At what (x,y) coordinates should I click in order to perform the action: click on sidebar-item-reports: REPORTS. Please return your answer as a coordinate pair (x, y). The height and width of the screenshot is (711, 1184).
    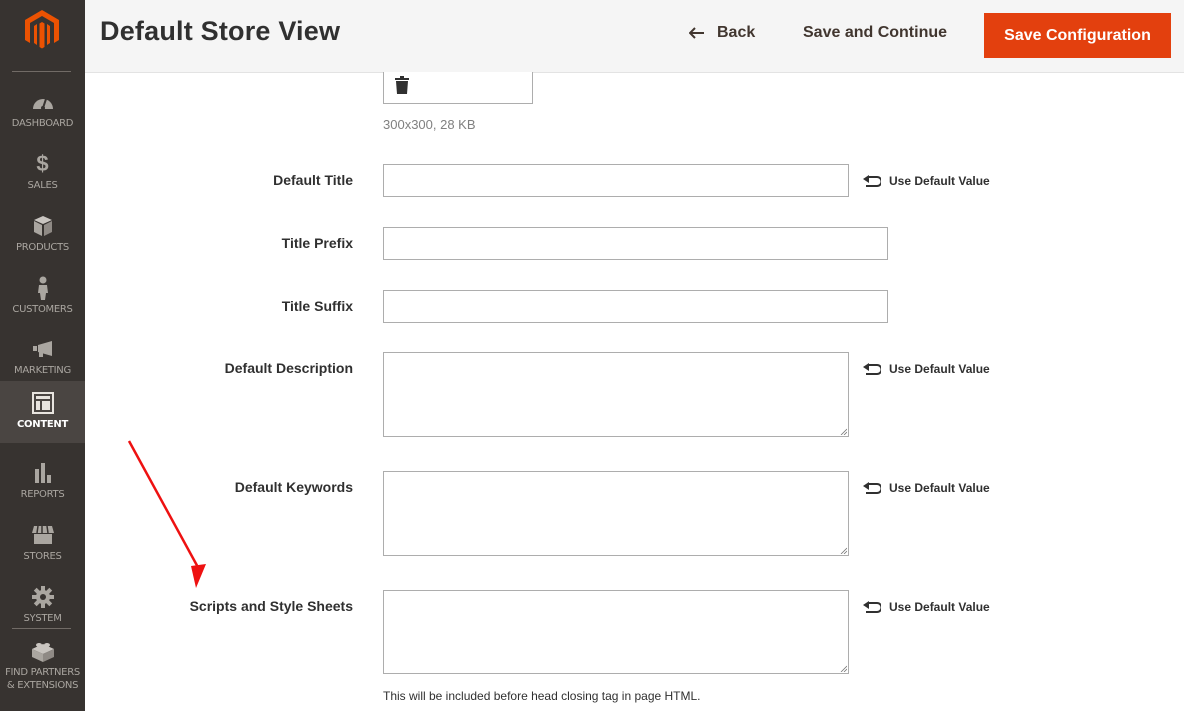
    Looking at the image, I should click on (42, 486).